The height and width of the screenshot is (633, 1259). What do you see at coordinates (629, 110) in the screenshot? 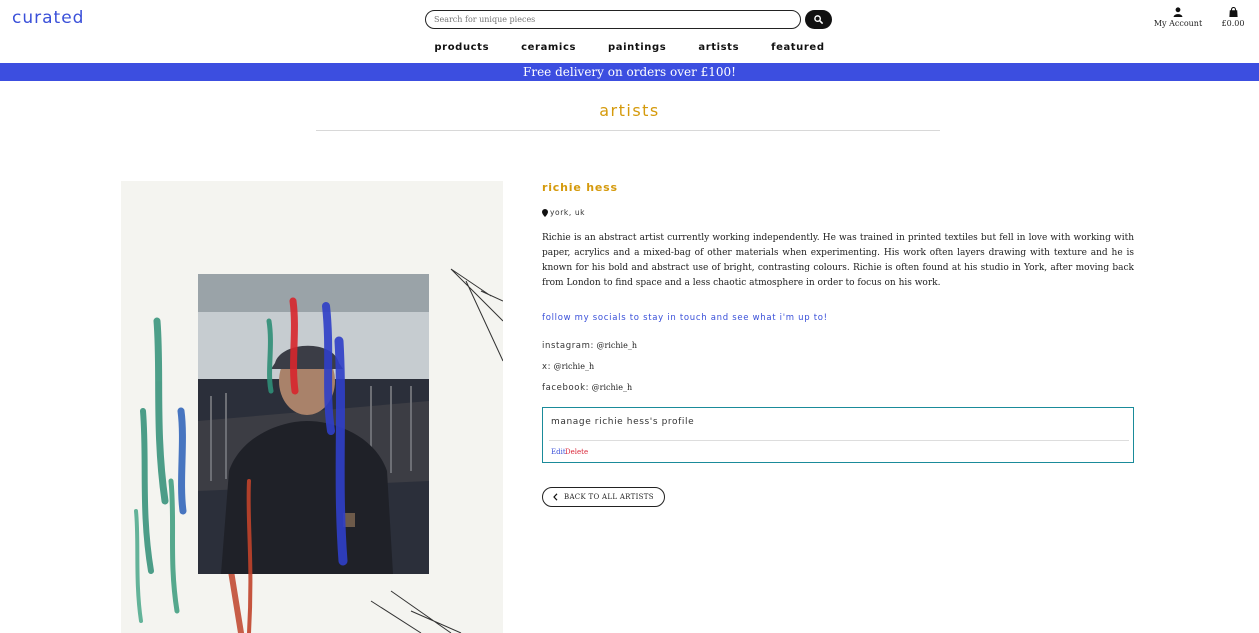
I see `page-title: artists` at bounding box center [629, 110].